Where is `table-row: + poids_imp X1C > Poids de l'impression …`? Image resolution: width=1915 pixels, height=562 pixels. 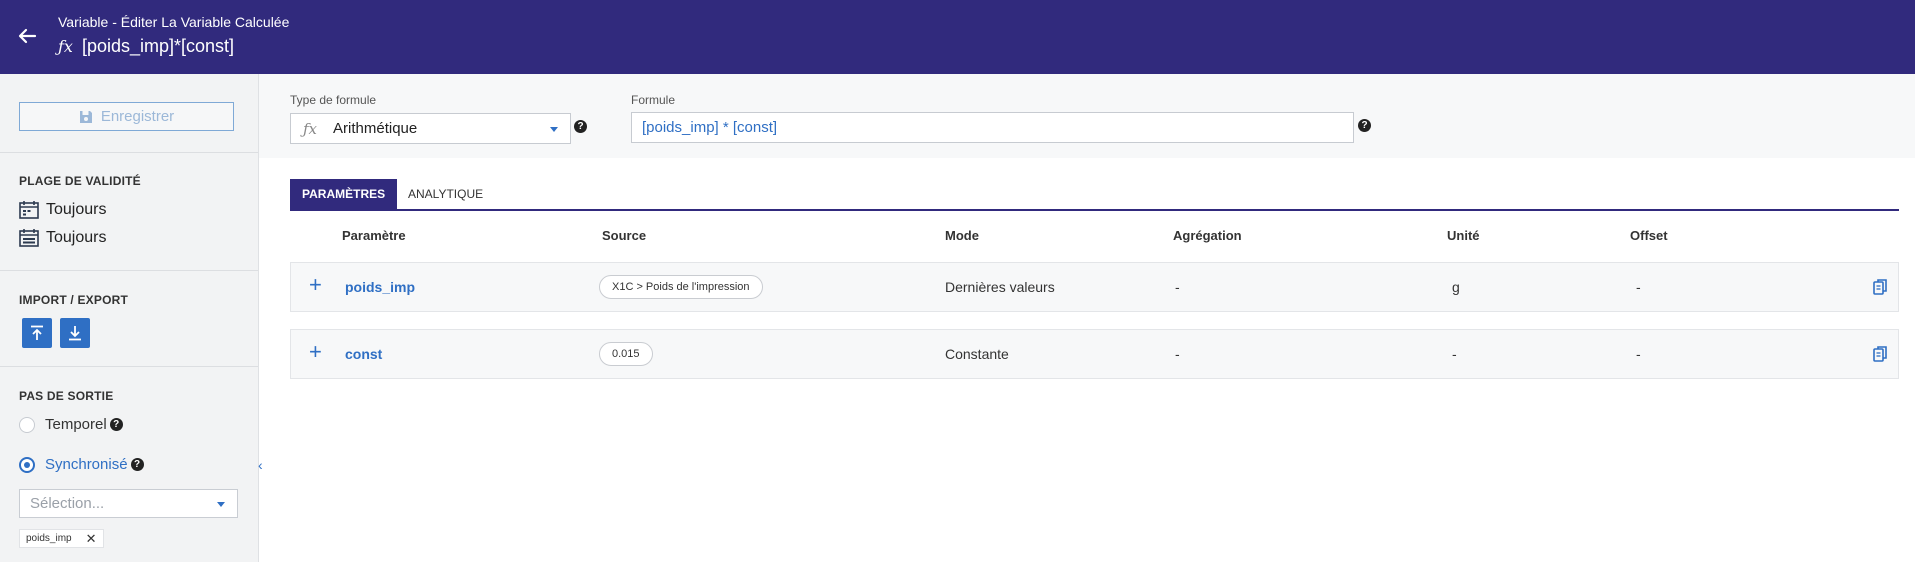
table-row: + poids_imp X1C > Poids de l'impression … is located at coordinates (1094, 287).